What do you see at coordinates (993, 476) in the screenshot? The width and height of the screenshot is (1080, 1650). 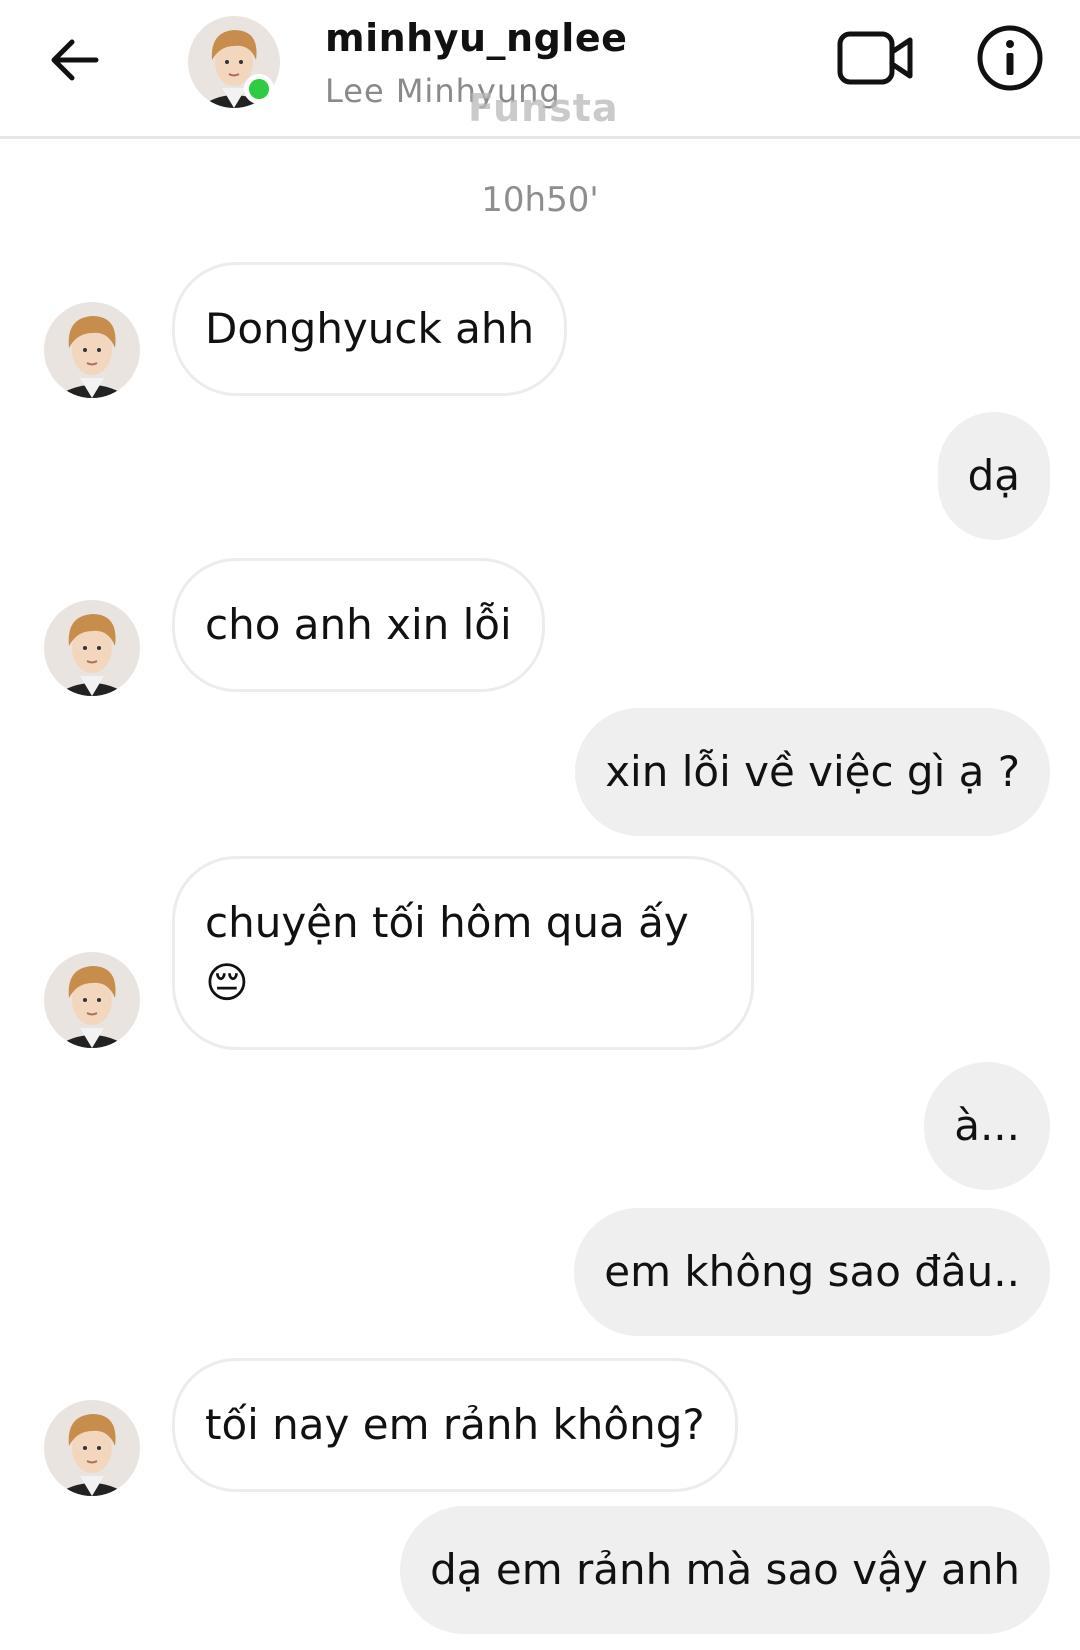 I see `outgoing-message-bubble: dạ` at bounding box center [993, 476].